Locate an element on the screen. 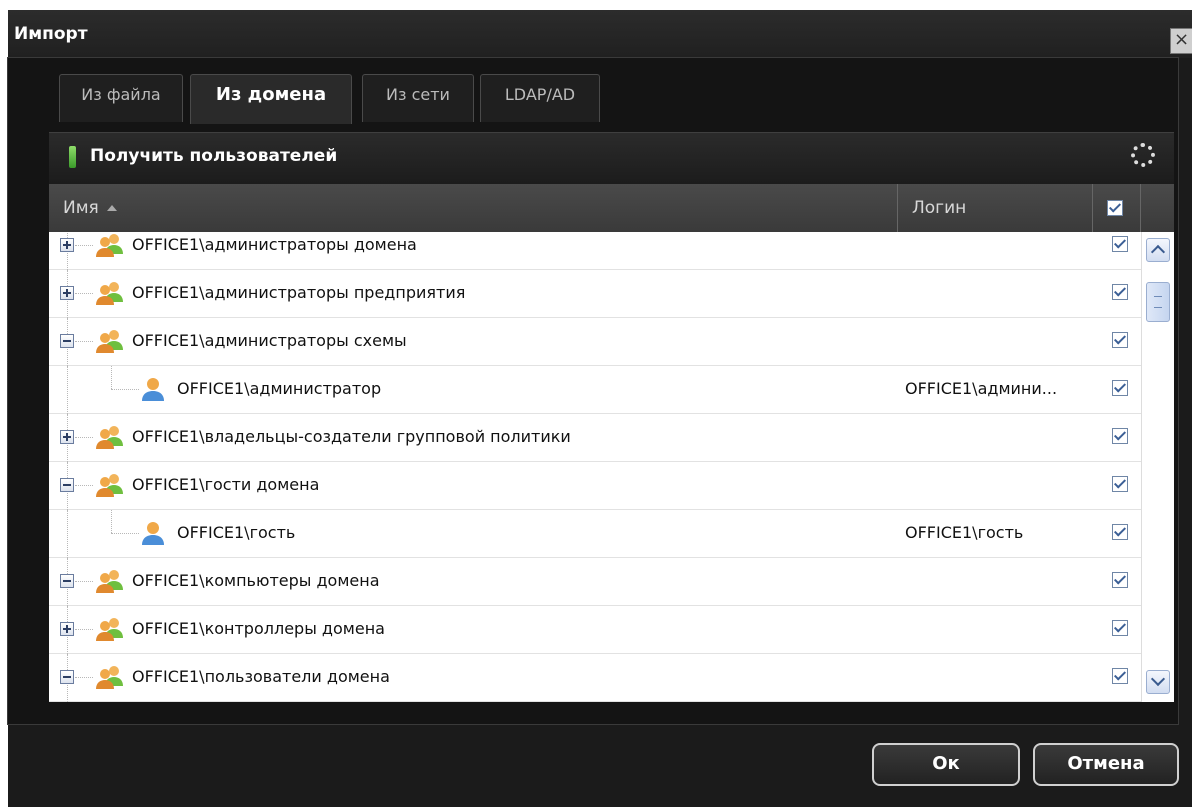 The image size is (1192, 807). cancel-button: Отмена is located at coordinates (1106, 764).